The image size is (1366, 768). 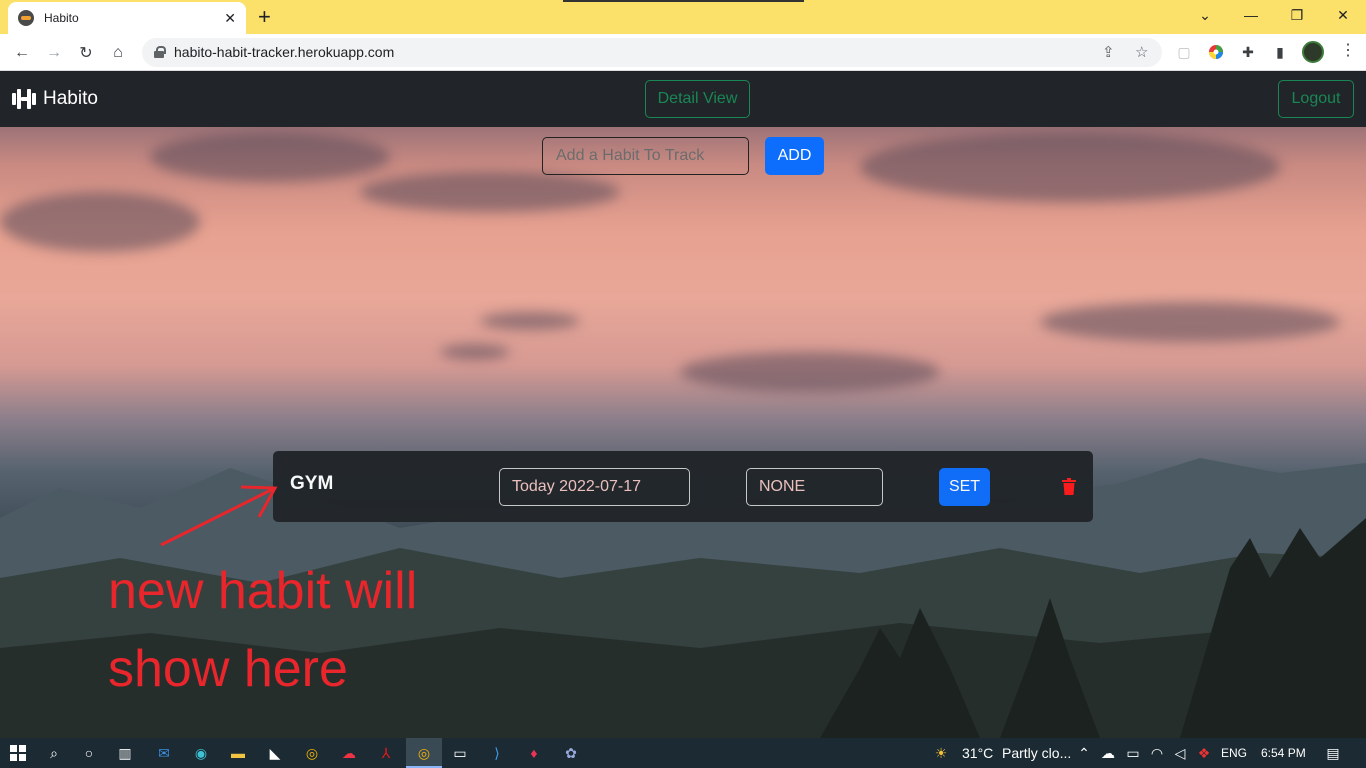 What do you see at coordinates (1234, 753) in the screenshot?
I see `language-indicator: ENG` at bounding box center [1234, 753].